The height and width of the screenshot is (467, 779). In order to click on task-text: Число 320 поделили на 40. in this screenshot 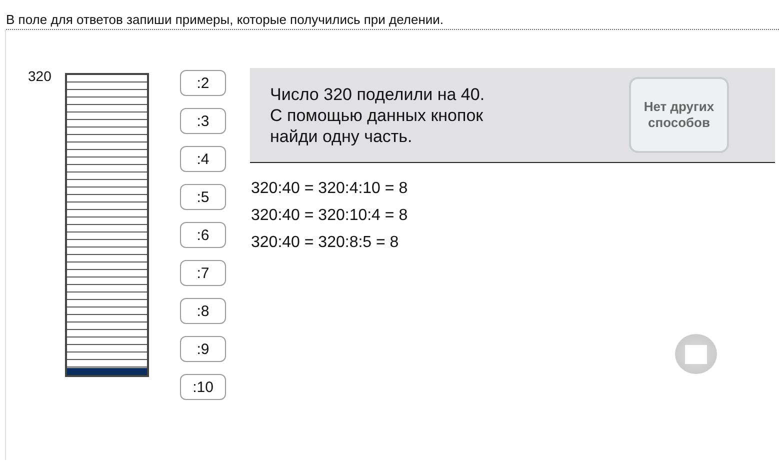, I will do `click(377, 94)`.